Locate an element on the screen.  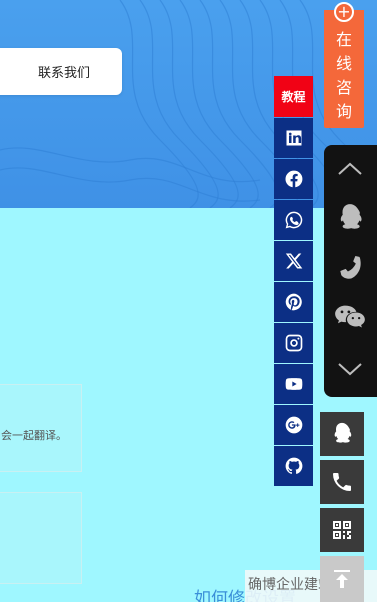
github-icon is located at coordinates (293, 465).